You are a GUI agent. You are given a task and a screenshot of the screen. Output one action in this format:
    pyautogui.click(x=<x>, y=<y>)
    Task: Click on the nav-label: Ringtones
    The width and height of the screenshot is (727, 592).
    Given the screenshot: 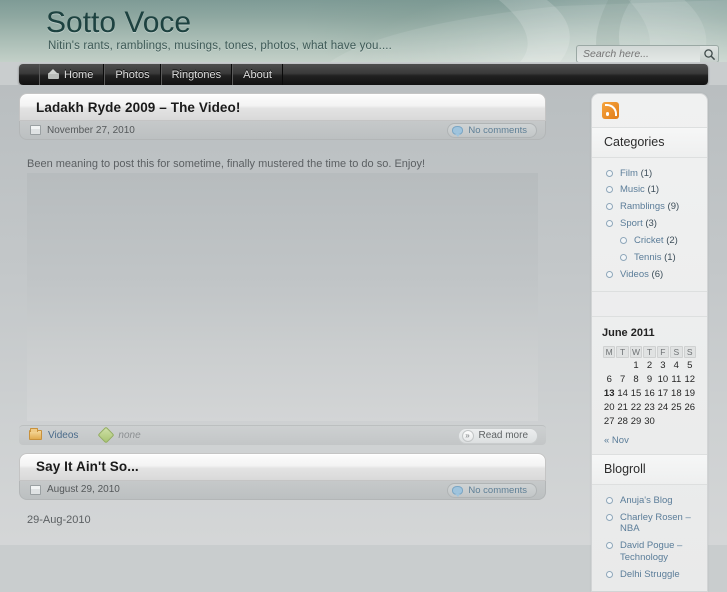 What is the action you would take?
    pyautogui.click(x=196, y=74)
    